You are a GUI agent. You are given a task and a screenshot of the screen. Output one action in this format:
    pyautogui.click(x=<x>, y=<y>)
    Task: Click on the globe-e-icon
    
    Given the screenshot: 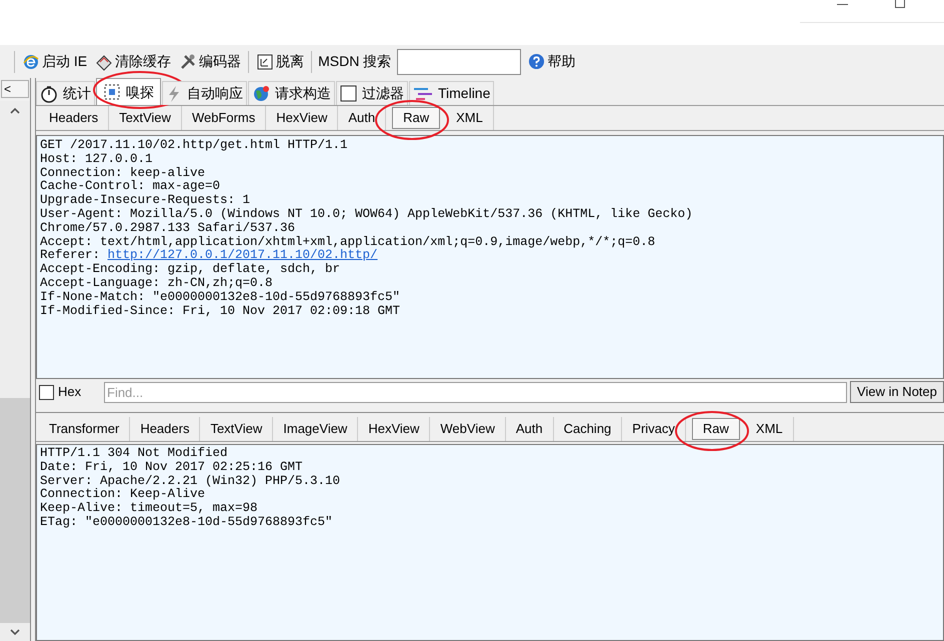 What is the action you would take?
    pyautogui.click(x=31, y=61)
    